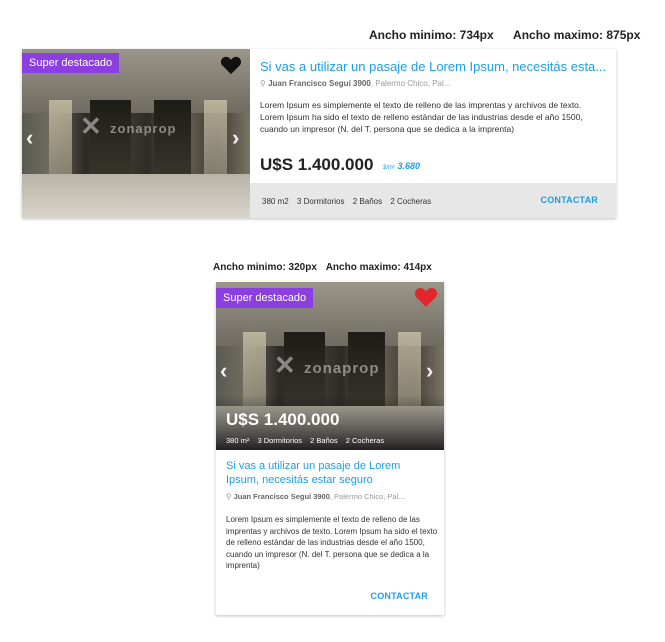  Describe the element at coordinates (346, 201) in the screenshot. I see `listing-features: 380 m2 3 Dormitorios 2 Baños 2 Cocheras` at that location.